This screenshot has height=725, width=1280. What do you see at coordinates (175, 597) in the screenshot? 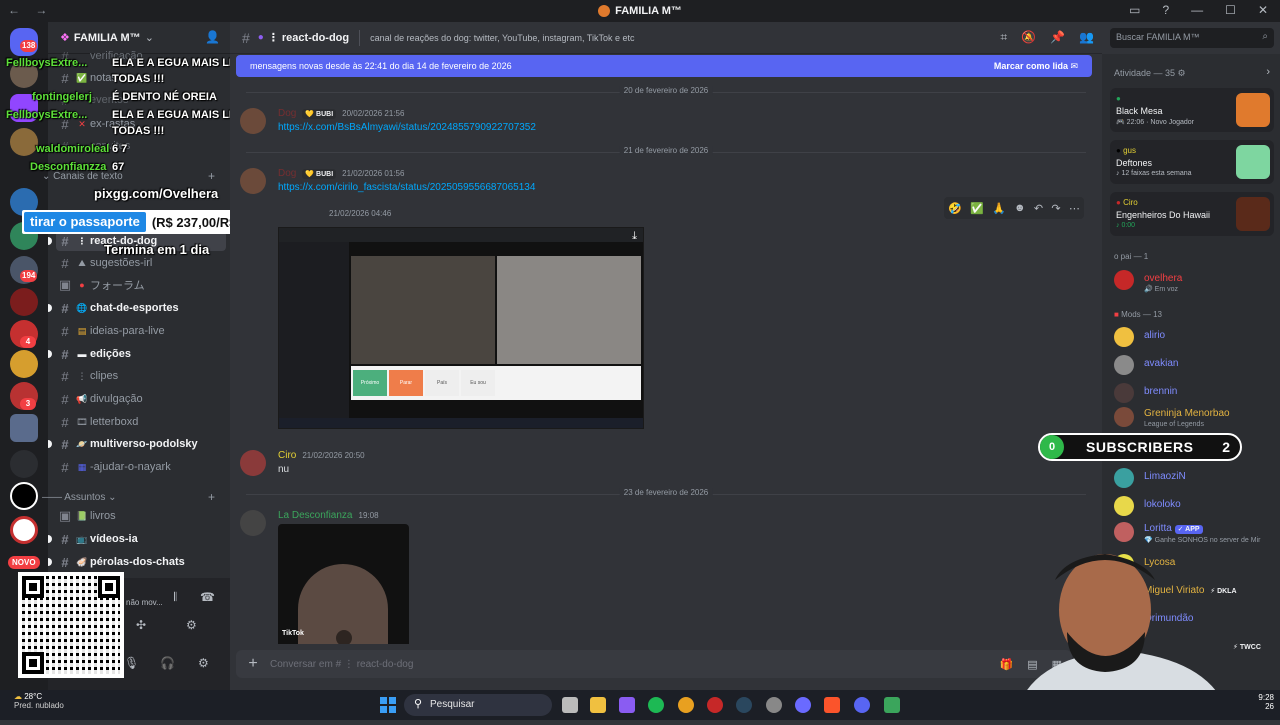
I see `soundboard-icon: 𝄃` at bounding box center [175, 597].